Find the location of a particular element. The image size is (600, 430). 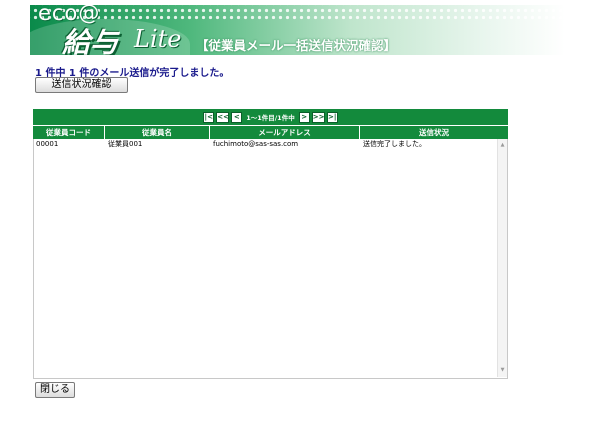

vertical-scrollbar: ▲ ▼ is located at coordinates (502, 258).